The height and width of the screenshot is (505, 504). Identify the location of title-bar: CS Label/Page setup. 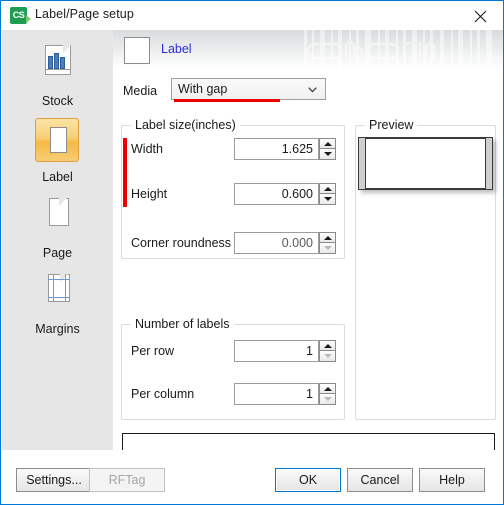
(252, 16).